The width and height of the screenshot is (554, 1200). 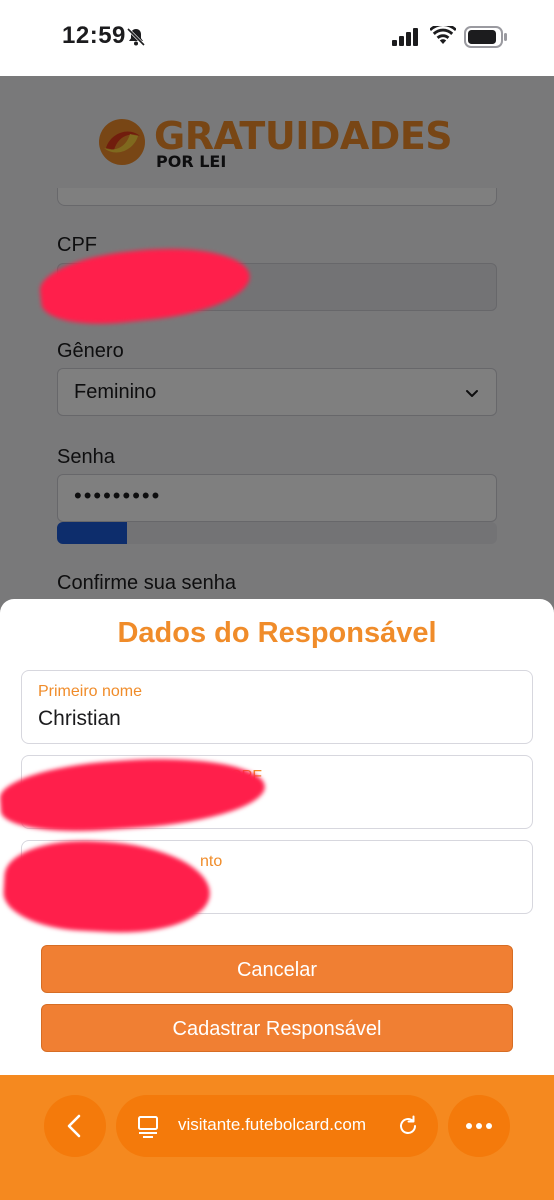 What do you see at coordinates (277, 707) in the screenshot?
I see `first-name-field: Primeiro nome Christian` at bounding box center [277, 707].